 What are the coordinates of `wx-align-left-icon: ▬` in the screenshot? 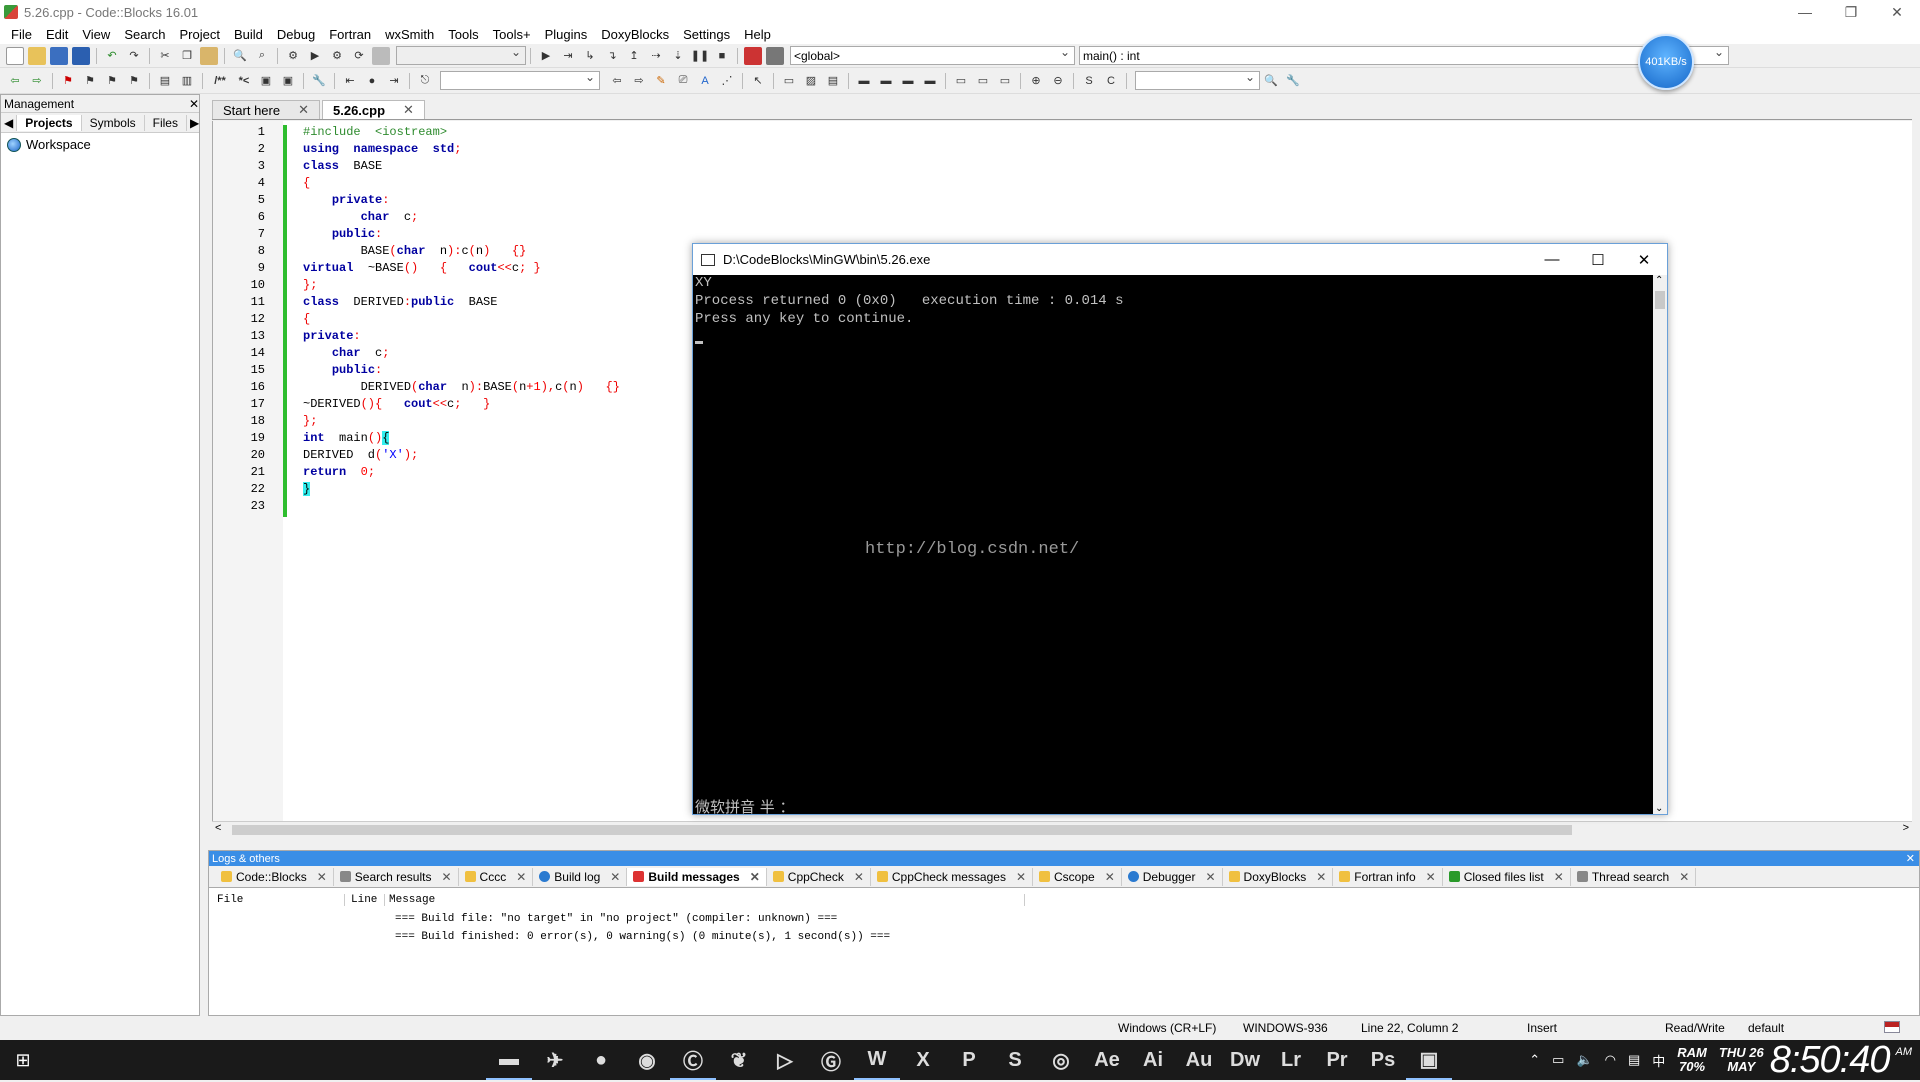 It's located at (864, 81).